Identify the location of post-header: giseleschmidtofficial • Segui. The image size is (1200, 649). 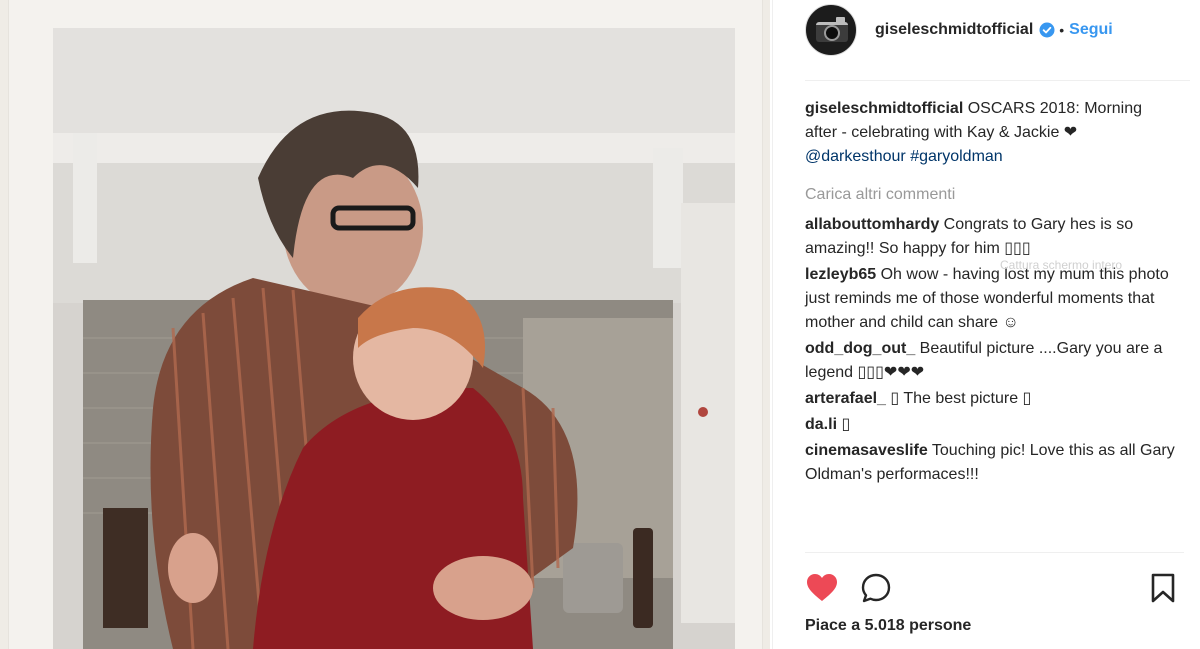
(959, 30).